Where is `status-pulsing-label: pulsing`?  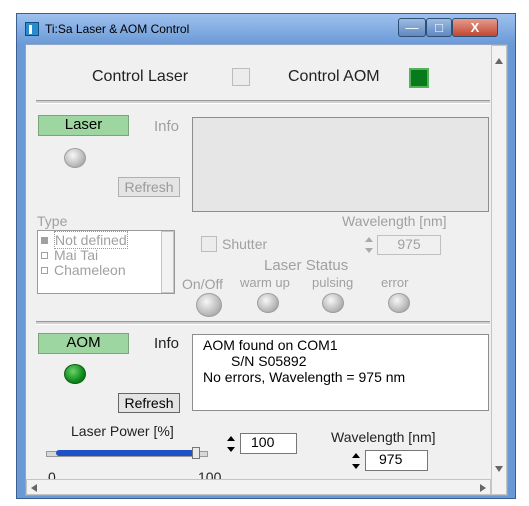
status-pulsing-label: pulsing is located at coordinates (333, 282).